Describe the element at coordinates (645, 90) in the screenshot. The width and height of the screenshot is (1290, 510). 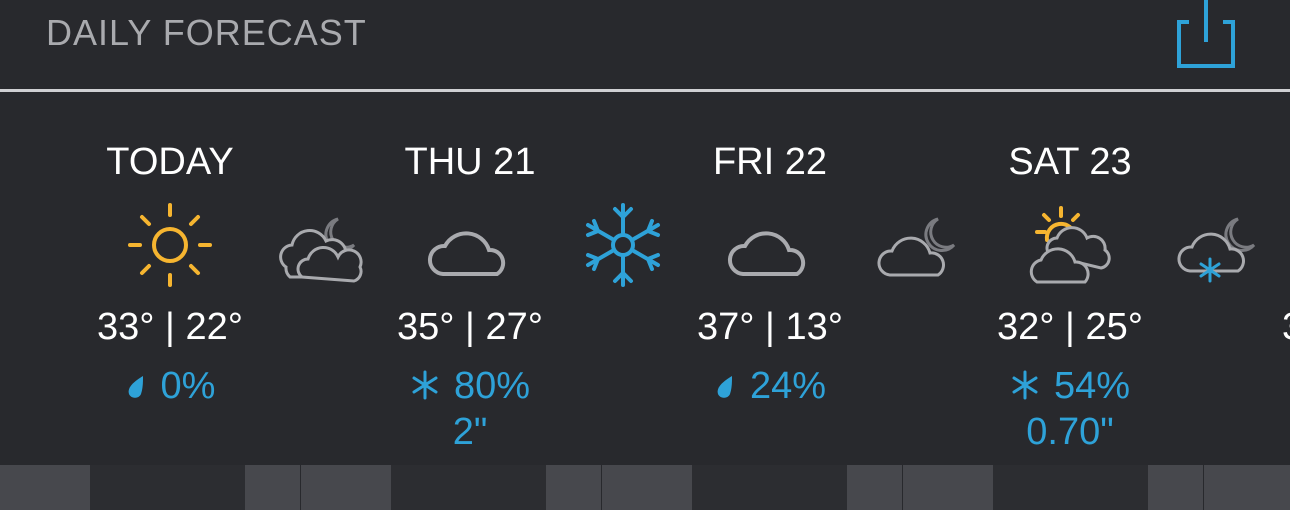
I see `header-divider` at that location.